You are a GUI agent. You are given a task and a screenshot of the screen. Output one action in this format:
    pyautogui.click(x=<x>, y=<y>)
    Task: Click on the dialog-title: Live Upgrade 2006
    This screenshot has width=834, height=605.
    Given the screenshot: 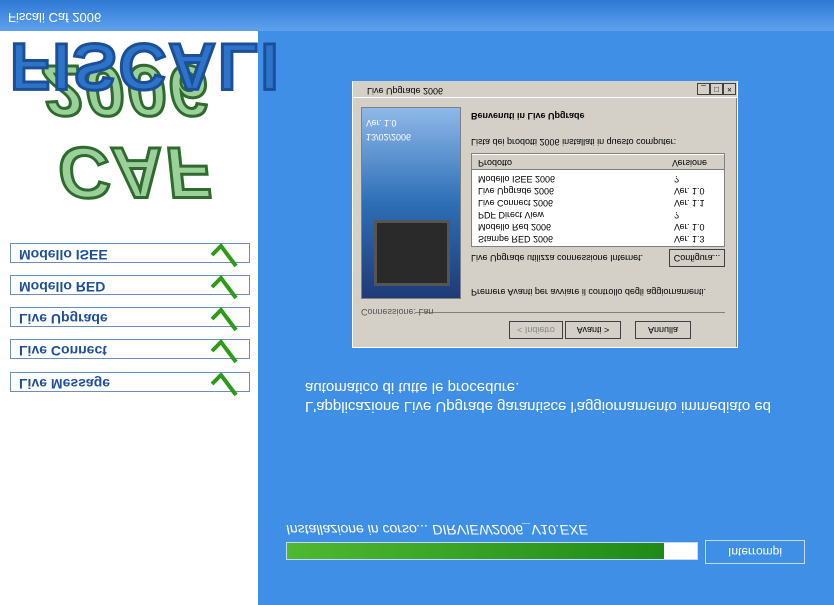 What is the action you would take?
    pyautogui.click(x=405, y=91)
    